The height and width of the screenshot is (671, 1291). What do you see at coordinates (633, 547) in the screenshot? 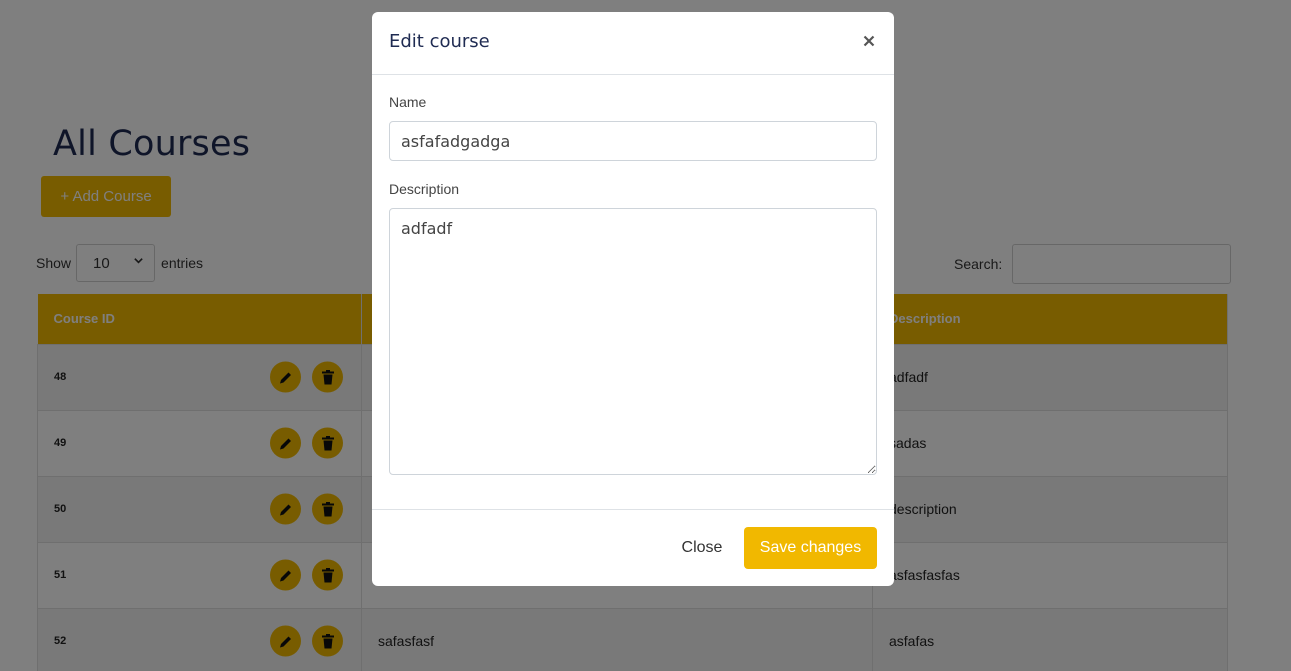
I see `modal-footer: Close Save changes` at bounding box center [633, 547].